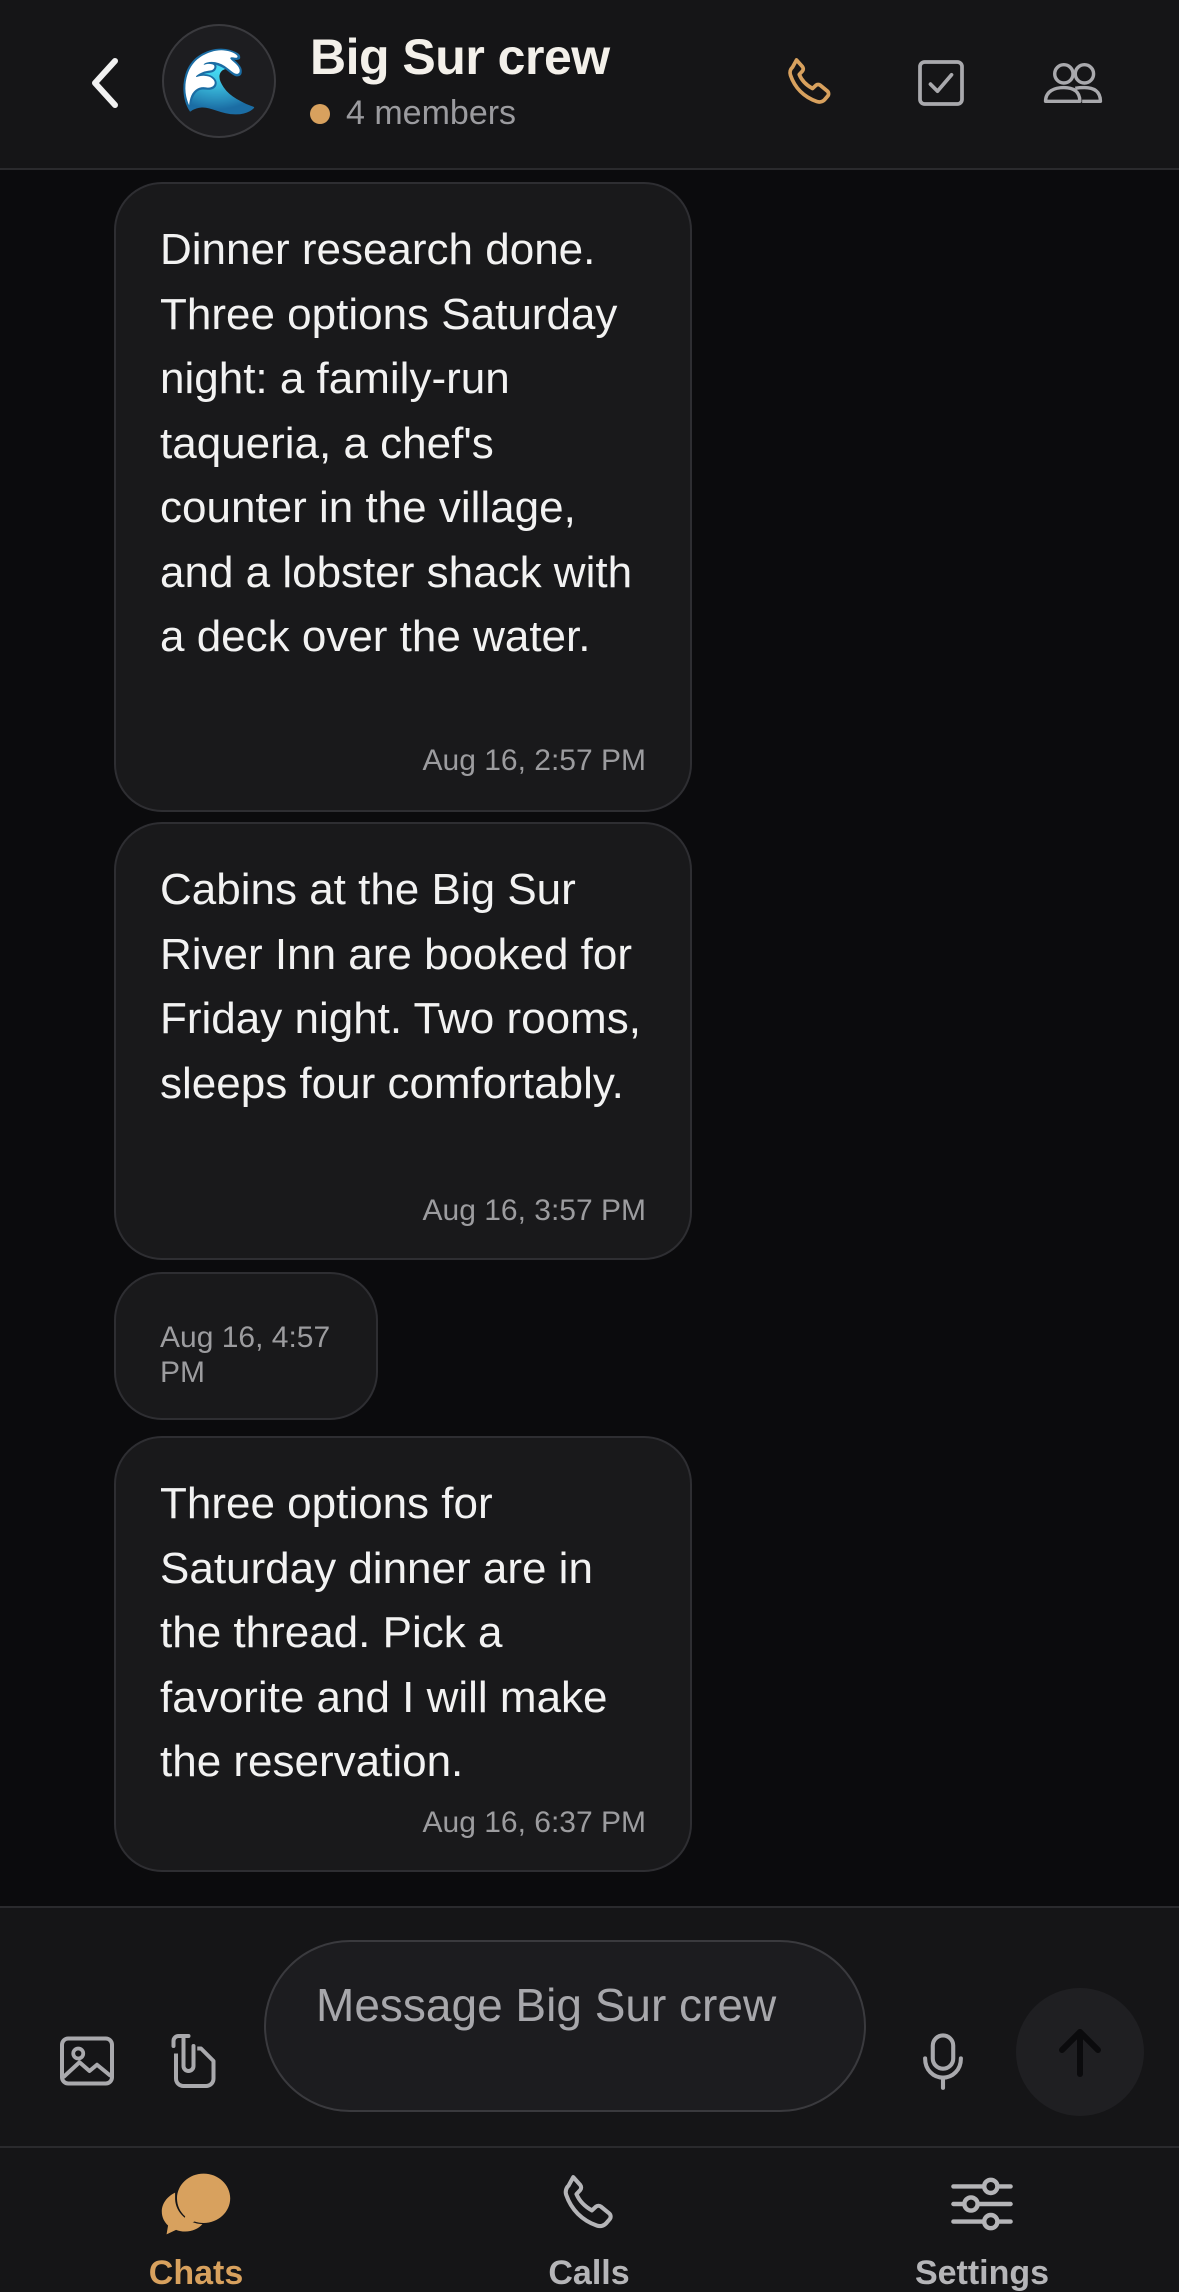 The height and width of the screenshot is (2292, 1179). Describe the element at coordinates (982, 2273) in the screenshot. I see `tab-settings-label: Settings` at that location.